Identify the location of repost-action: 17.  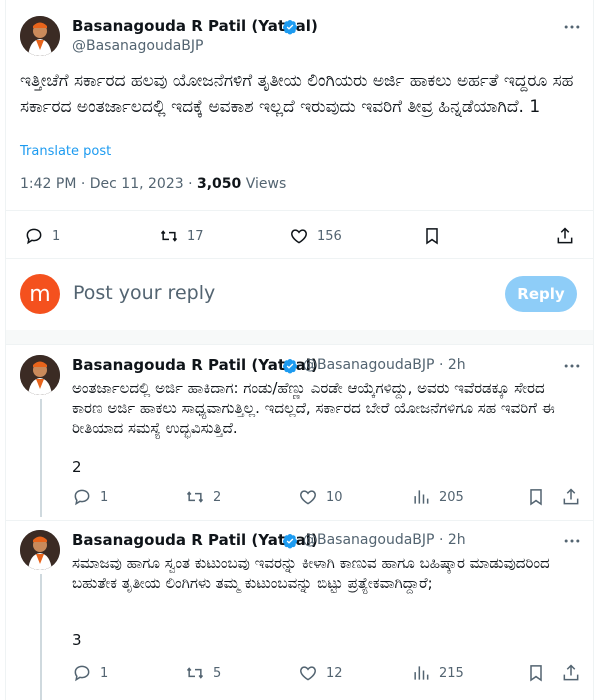
(181, 236).